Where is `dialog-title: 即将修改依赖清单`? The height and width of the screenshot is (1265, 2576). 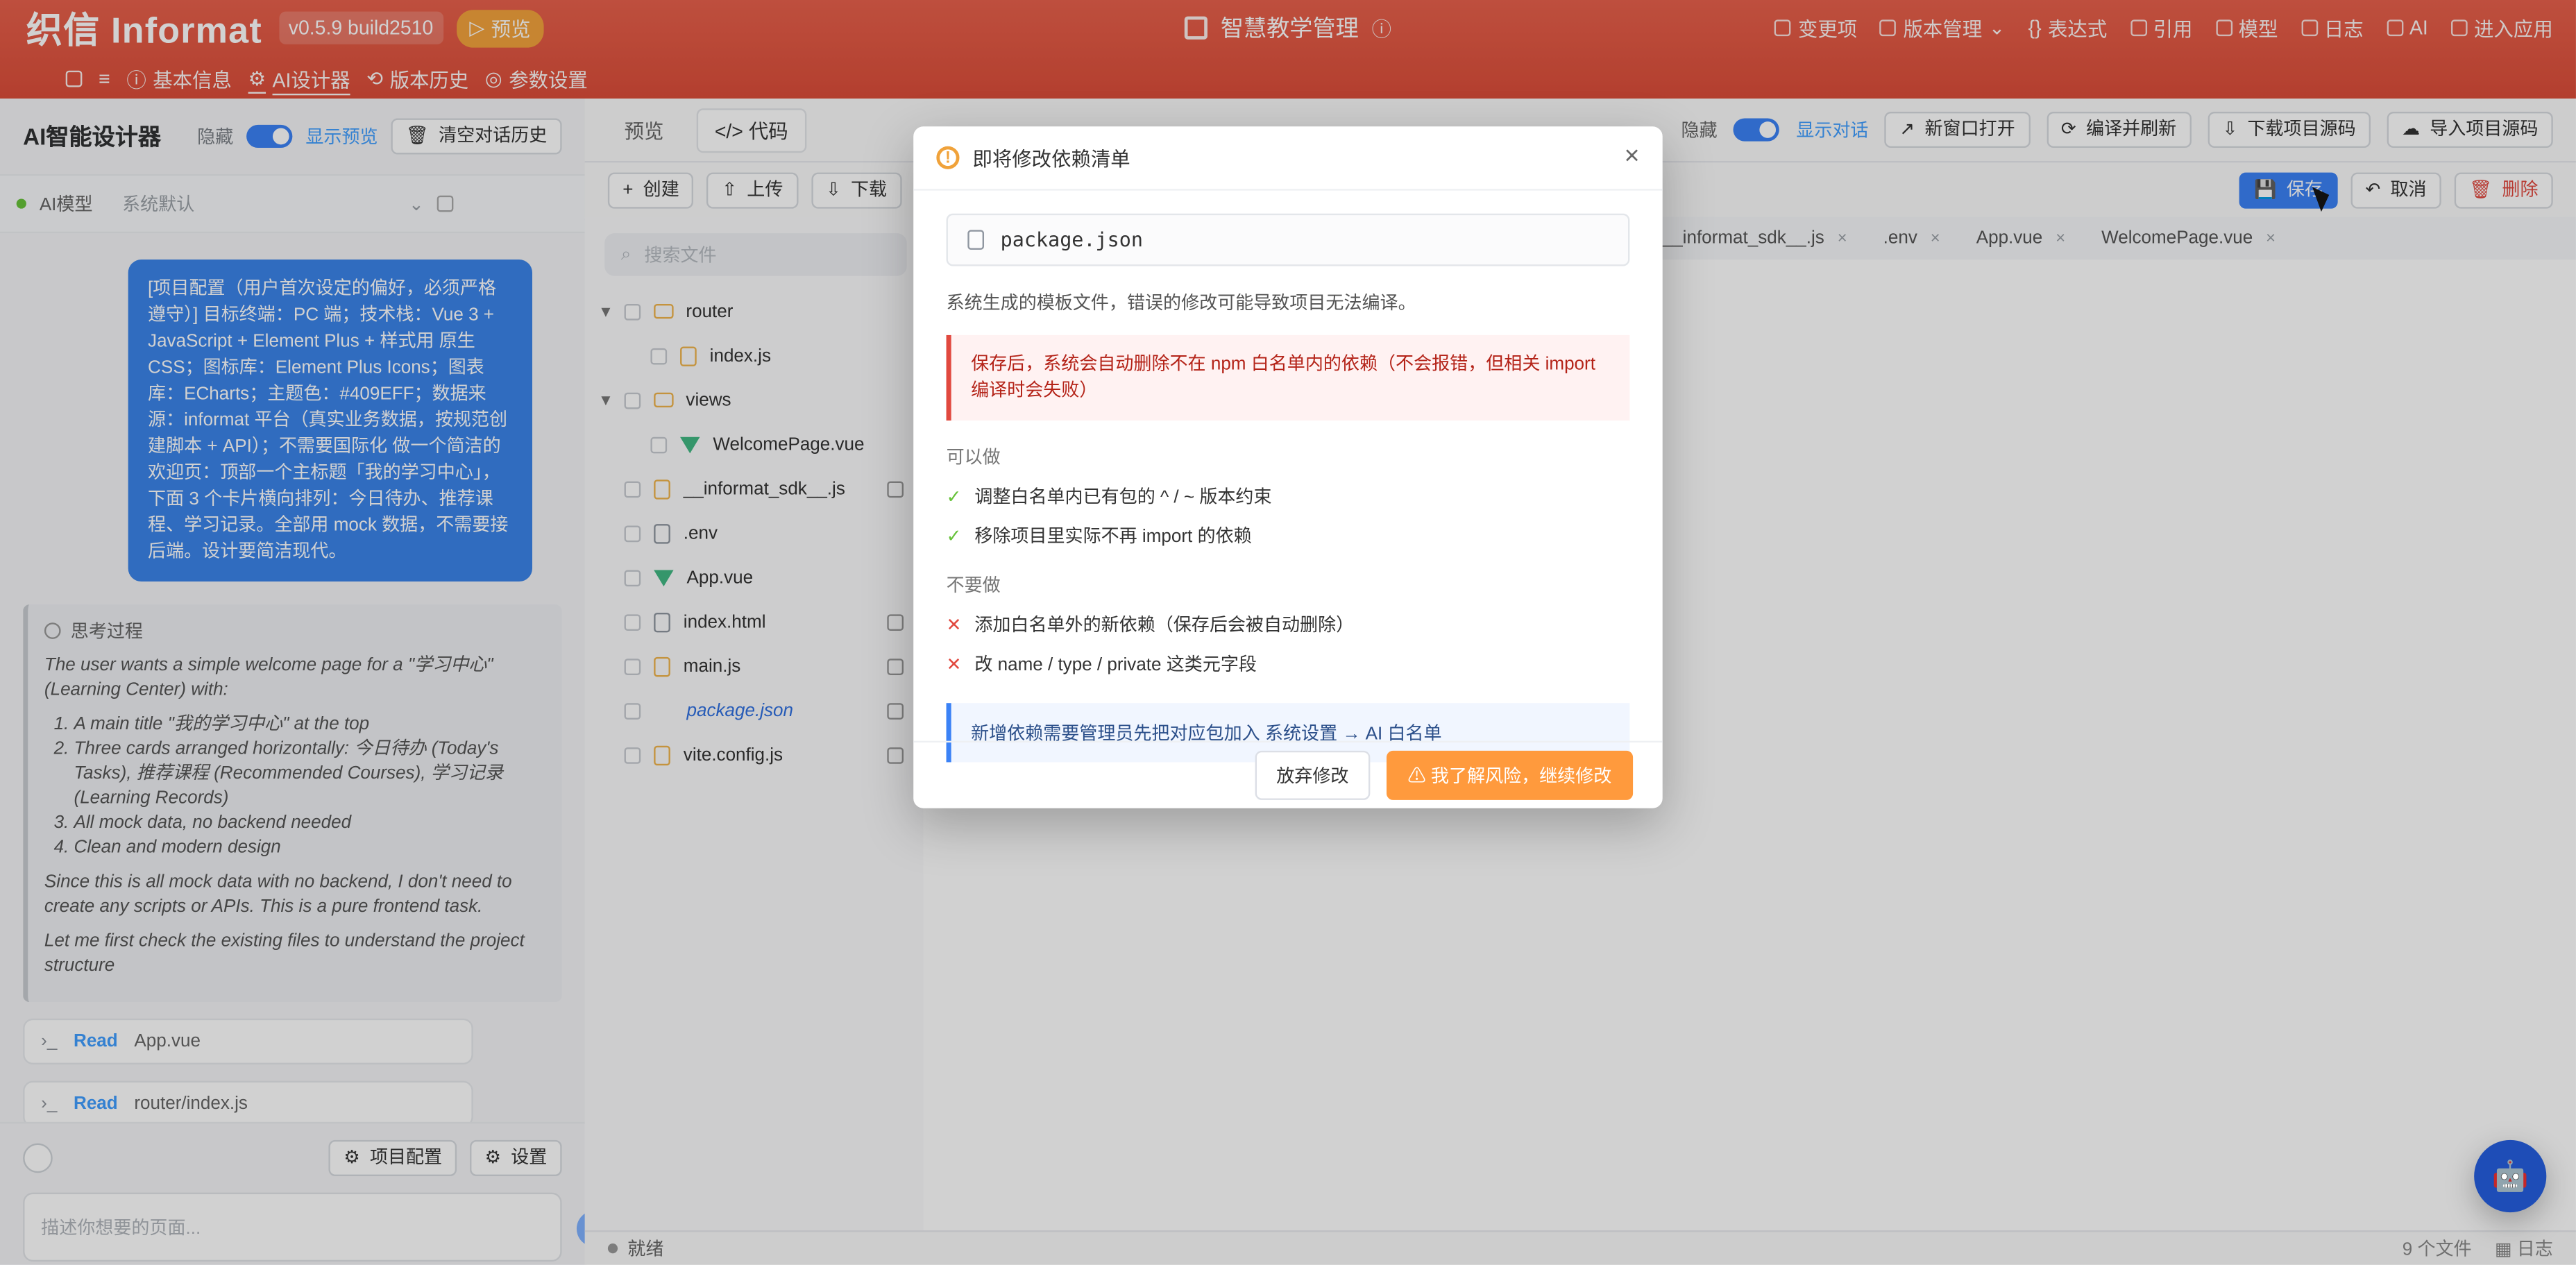
dialog-title: 即将修改依赖清单 is located at coordinates (1051, 158).